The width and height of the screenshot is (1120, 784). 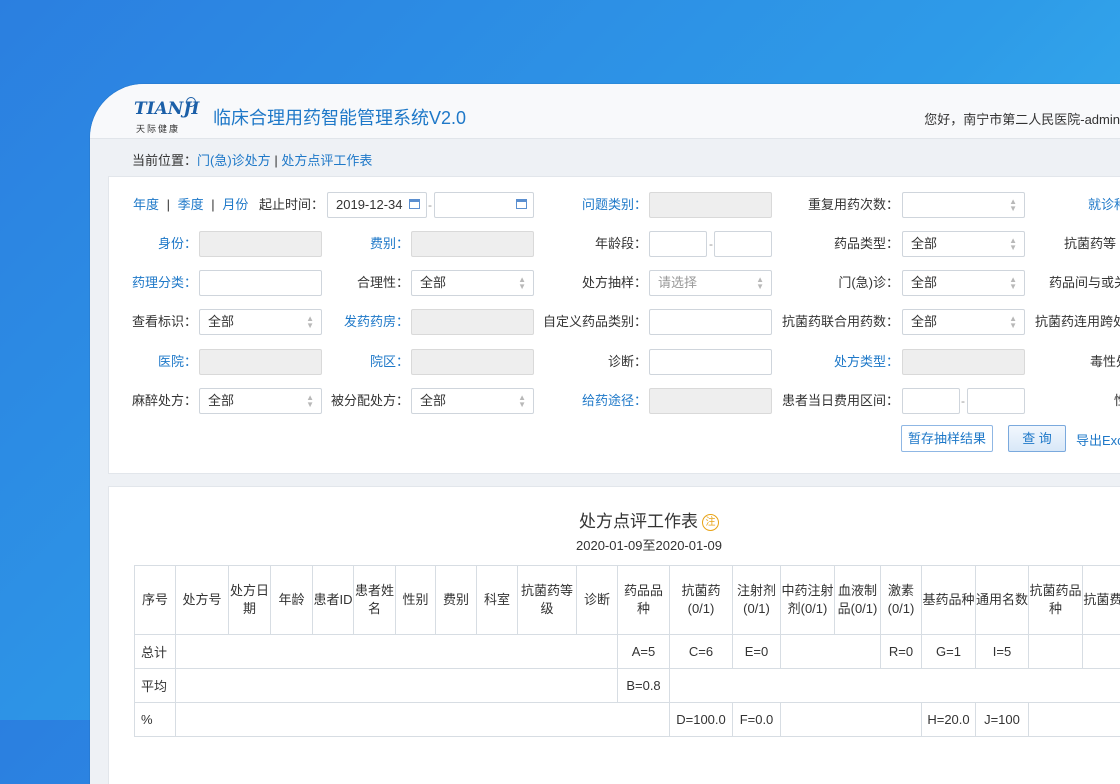 I want to click on user-greeting: 您好，南宁市第二人民医院-admin, so click(x=1022, y=118).